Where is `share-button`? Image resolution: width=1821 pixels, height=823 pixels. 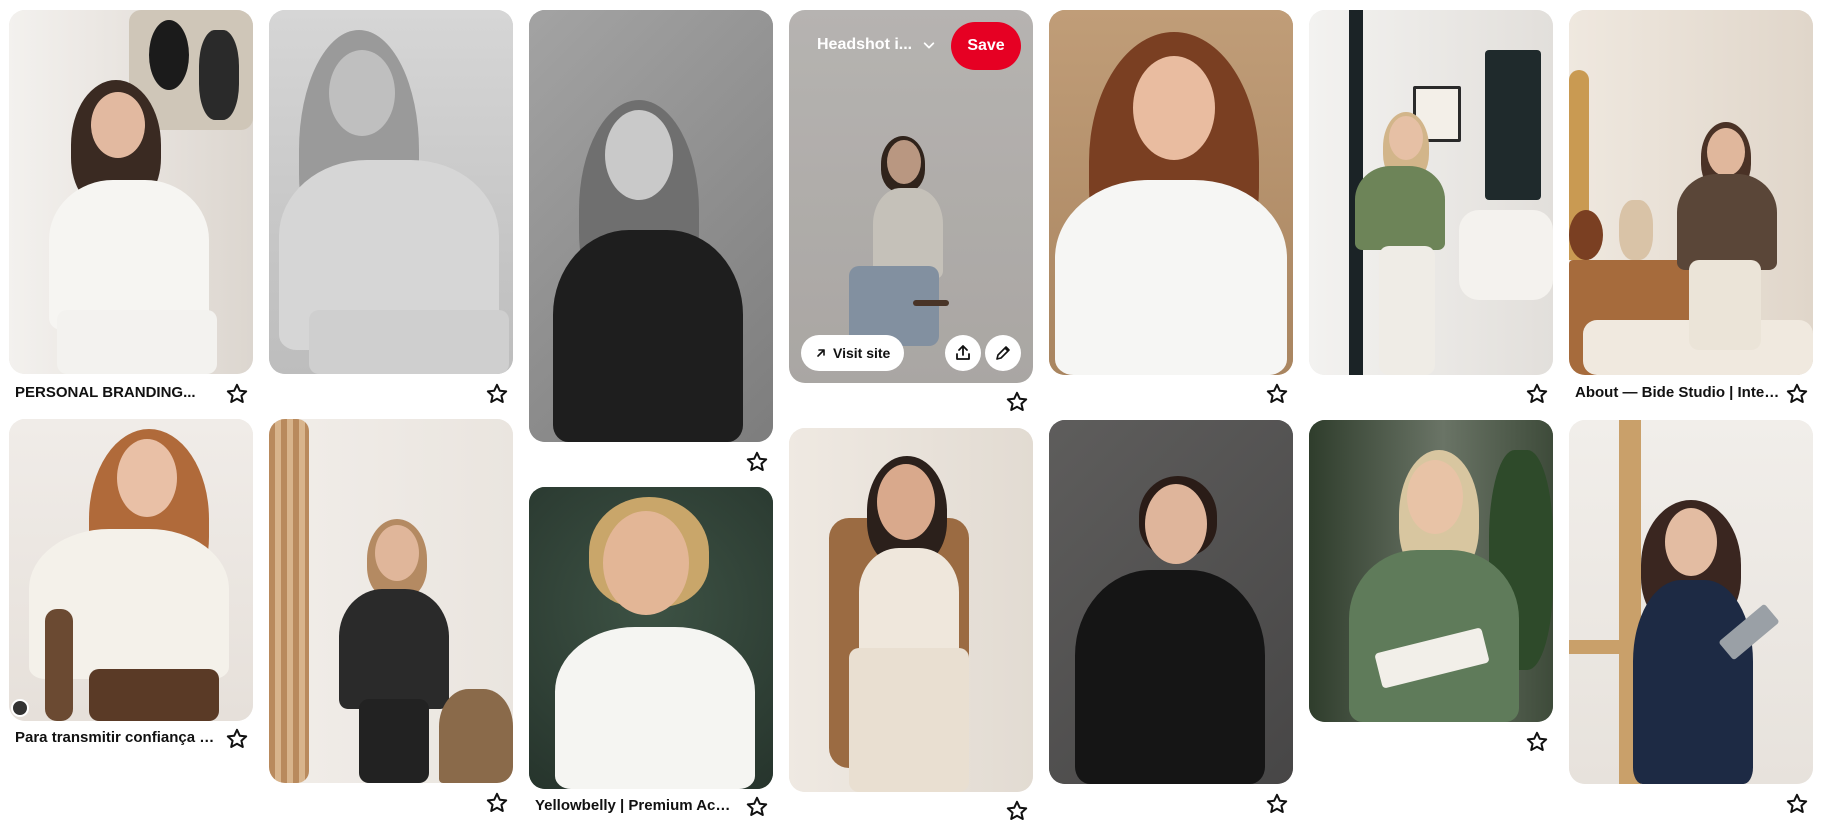 share-button is located at coordinates (963, 353).